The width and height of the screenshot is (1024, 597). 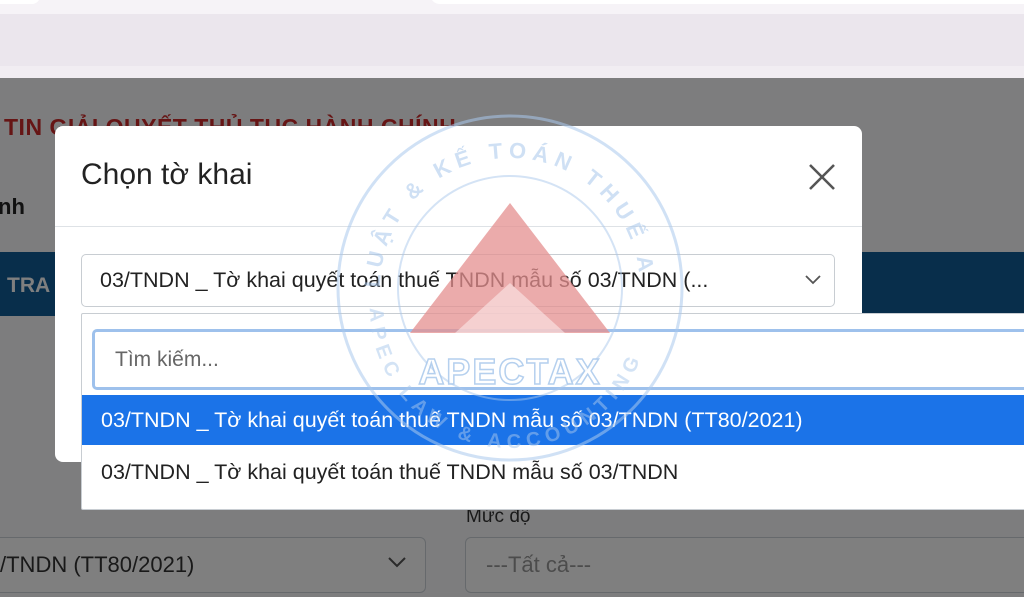 What do you see at coordinates (512, 72) in the screenshot?
I see `browser-divider` at bounding box center [512, 72].